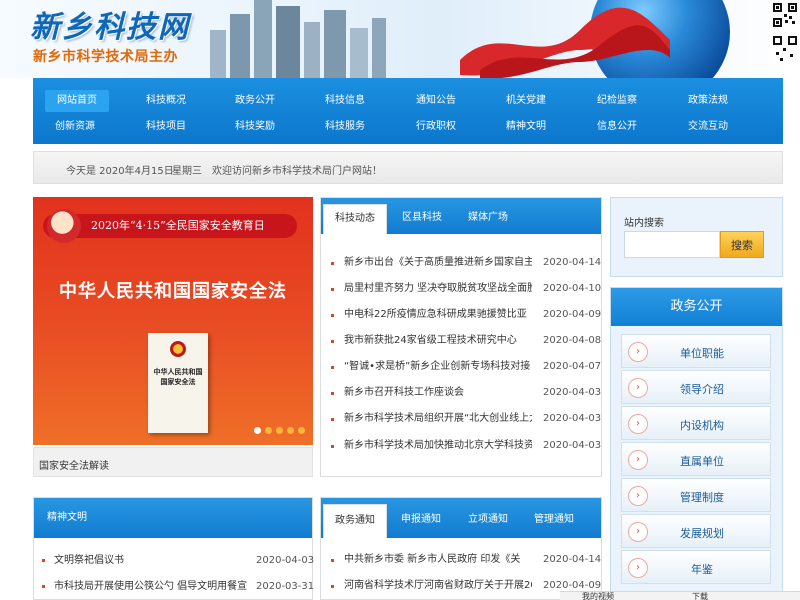 This screenshot has height=600, width=800. Describe the element at coordinates (680, 595) in the screenshot. I see `browser-status-bar: 我的视频 下载` at that location.